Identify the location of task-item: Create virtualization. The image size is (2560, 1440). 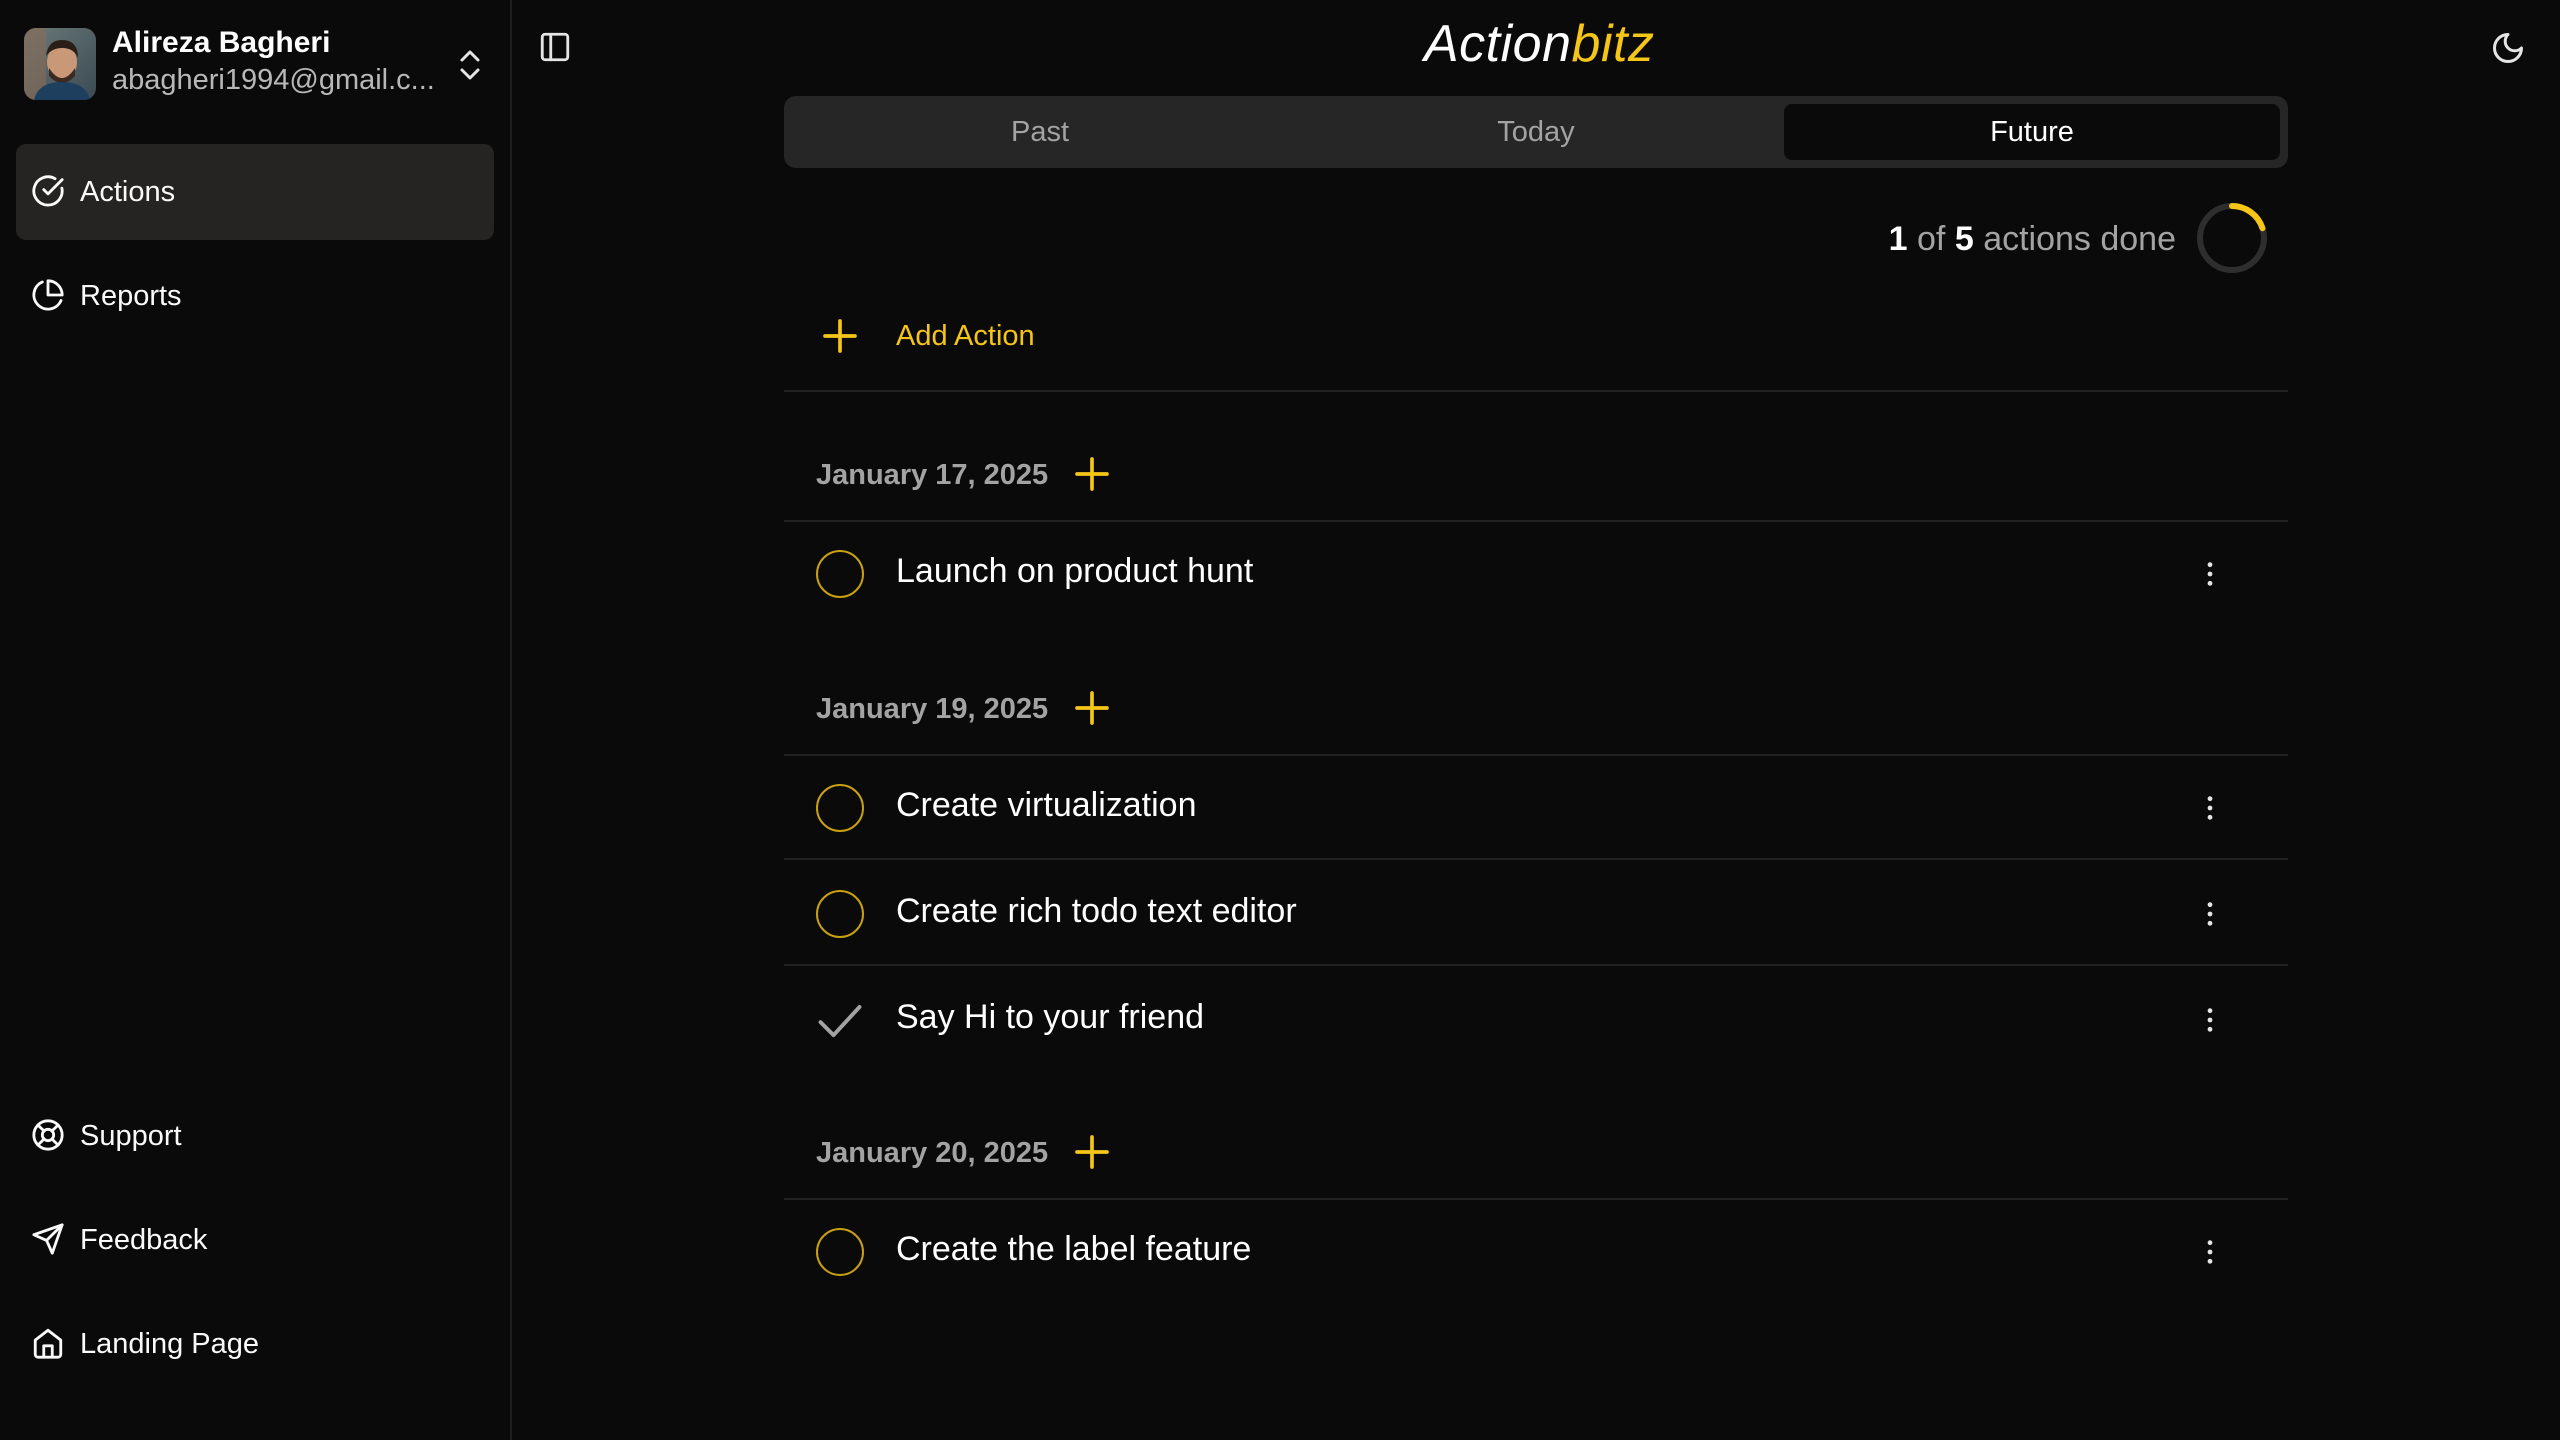
(1536, 808).